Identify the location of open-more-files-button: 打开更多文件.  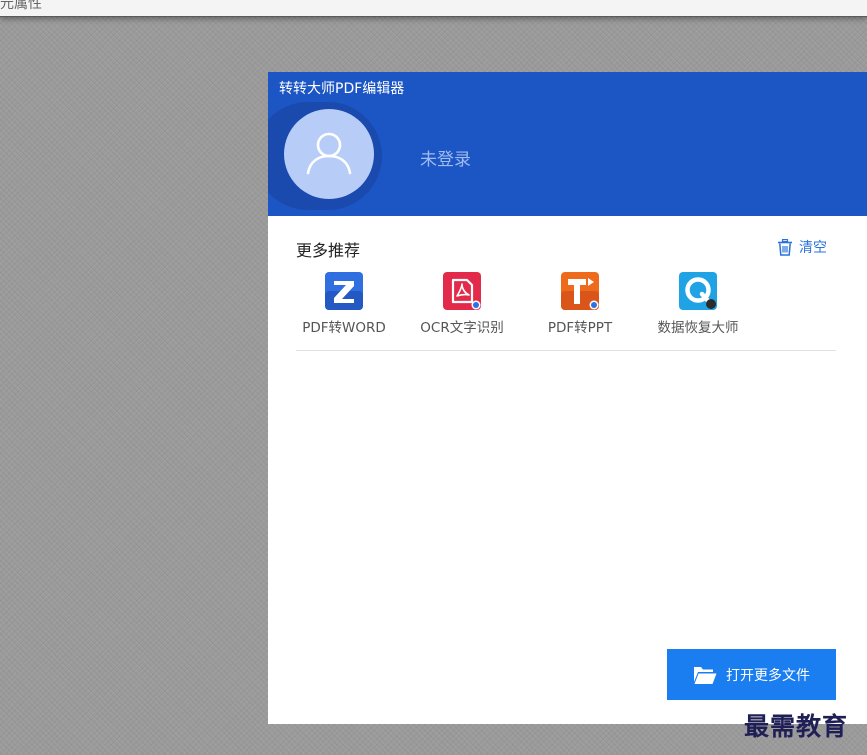
(751, 674).